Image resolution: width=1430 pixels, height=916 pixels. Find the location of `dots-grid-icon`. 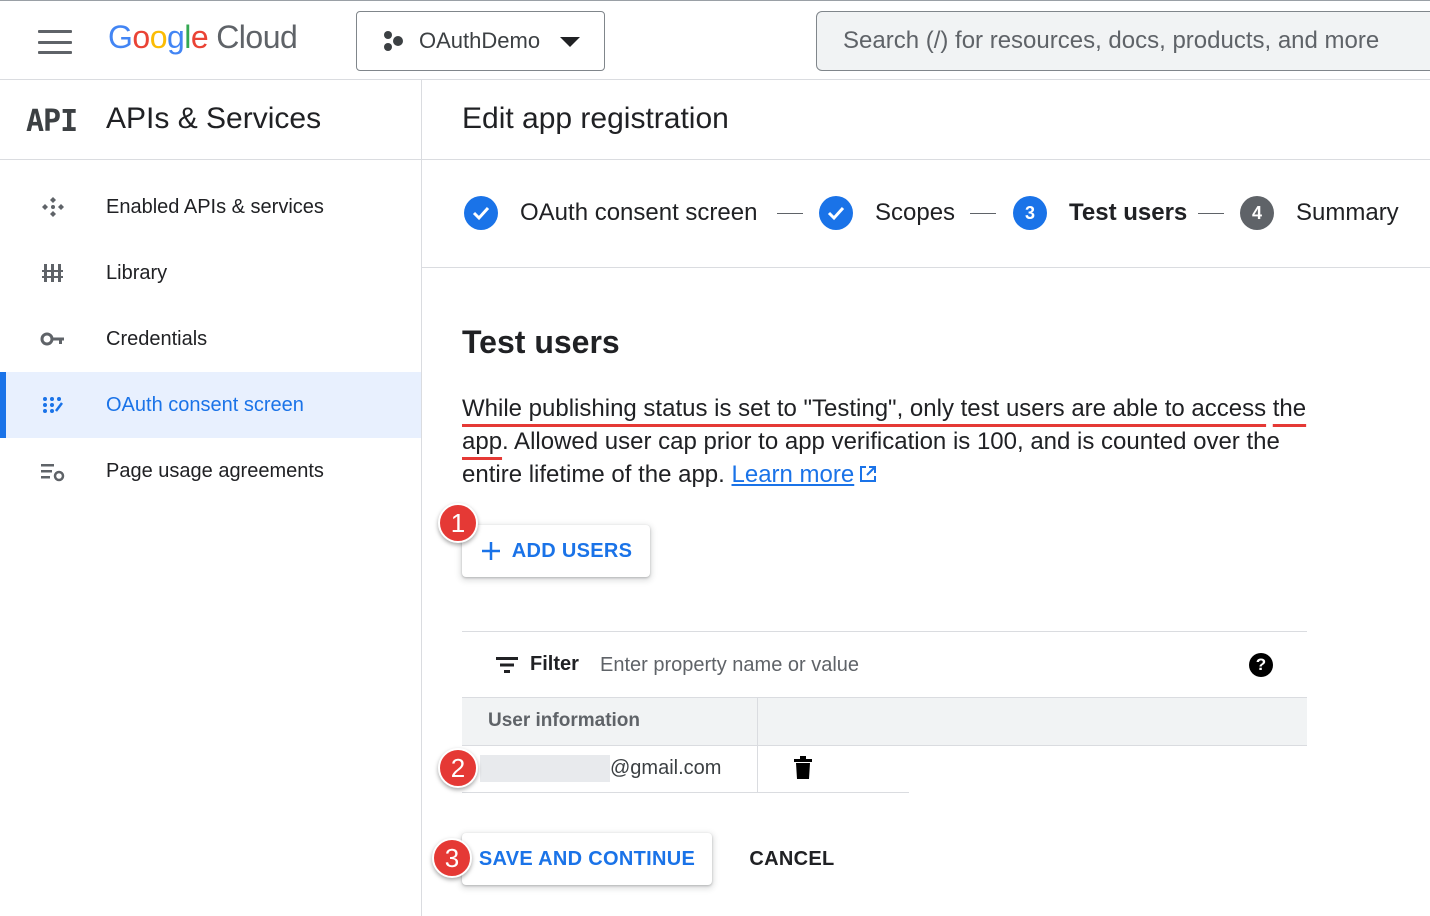

dots-grid-icon is located at coordinates (53, 405).